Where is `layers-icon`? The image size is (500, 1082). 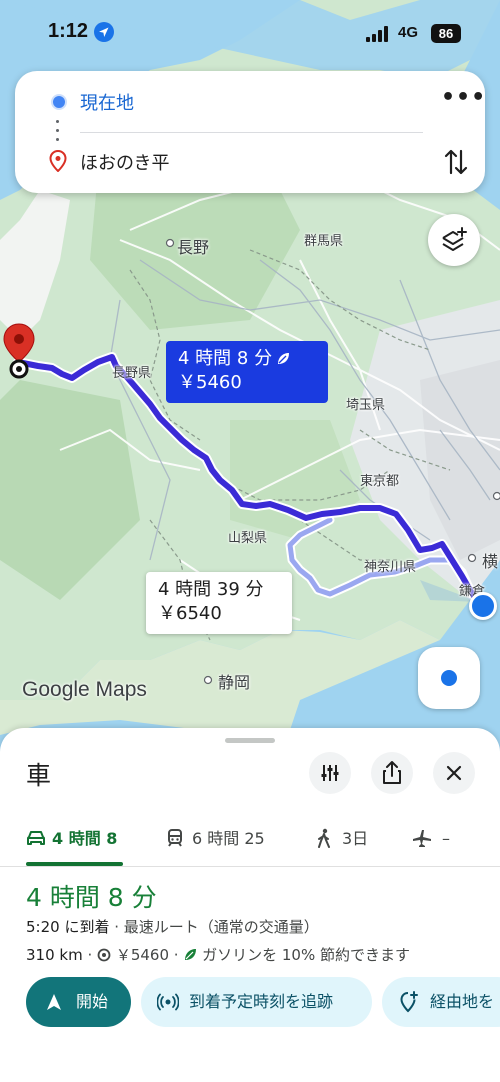
layers-icon is located at coordinates (454, 239).